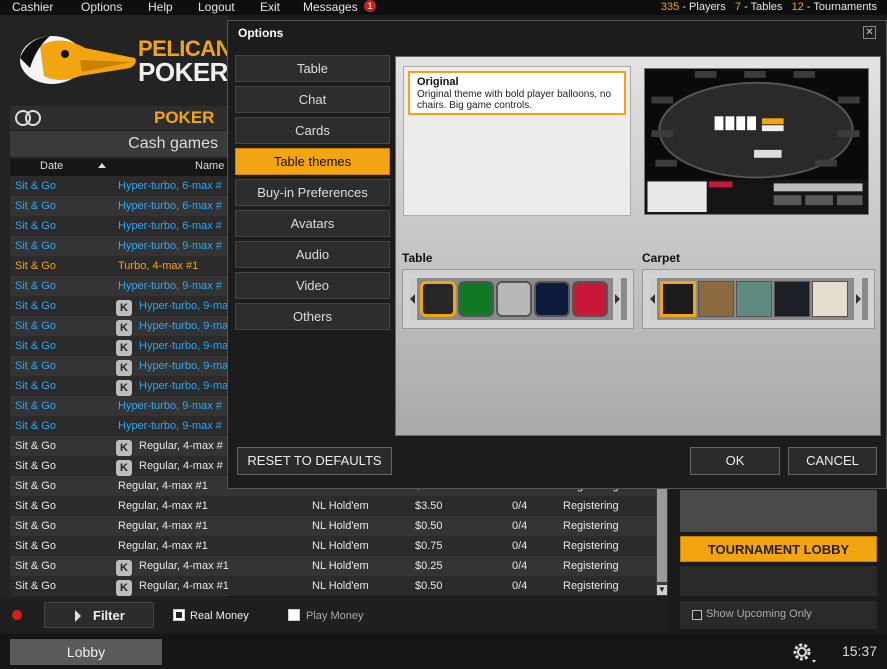 Image resolution: width=887 pixels, height=669 pixels. What do you see at coordinates (86, 652) in the screenshot?
I see `lobby-button: Lobby` at bounding box center [86, 652].